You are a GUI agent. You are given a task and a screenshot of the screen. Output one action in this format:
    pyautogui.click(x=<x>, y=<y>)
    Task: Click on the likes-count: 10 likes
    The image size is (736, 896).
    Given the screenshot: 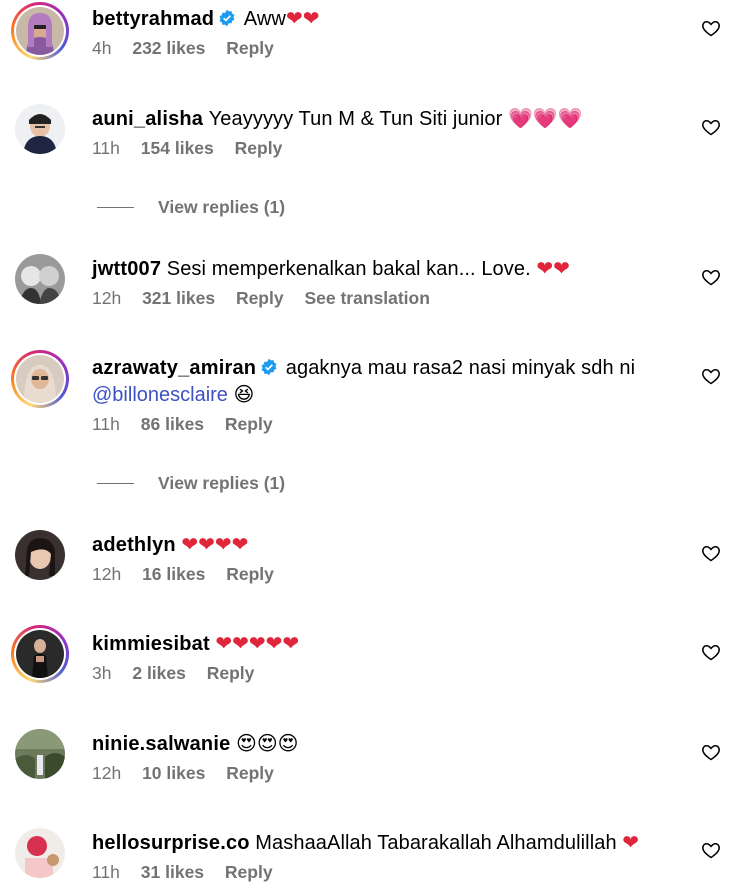 What is the action you would take?
    pyautogui.click(x=173, y=773)
    